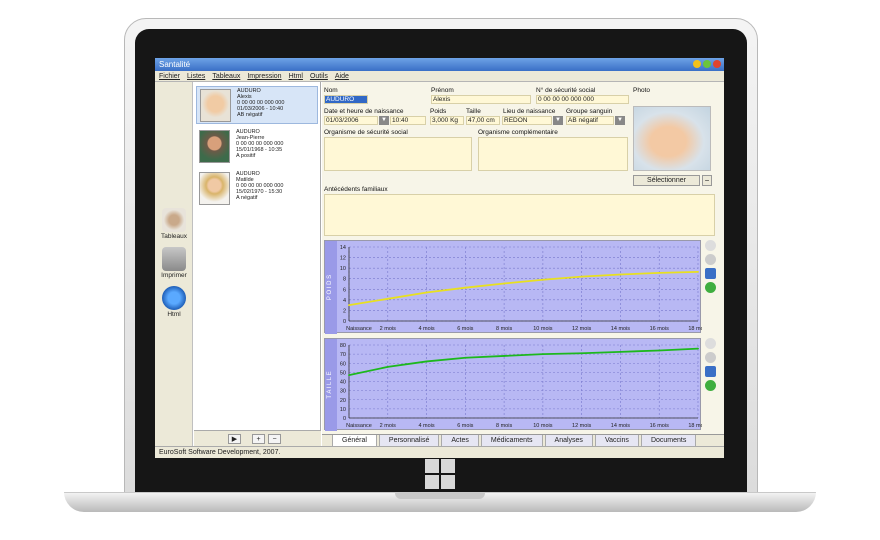  What do you see at coordinates (553, 154) in the screenshot?
I see `org-comp-field` at bounding box center [553, 154].